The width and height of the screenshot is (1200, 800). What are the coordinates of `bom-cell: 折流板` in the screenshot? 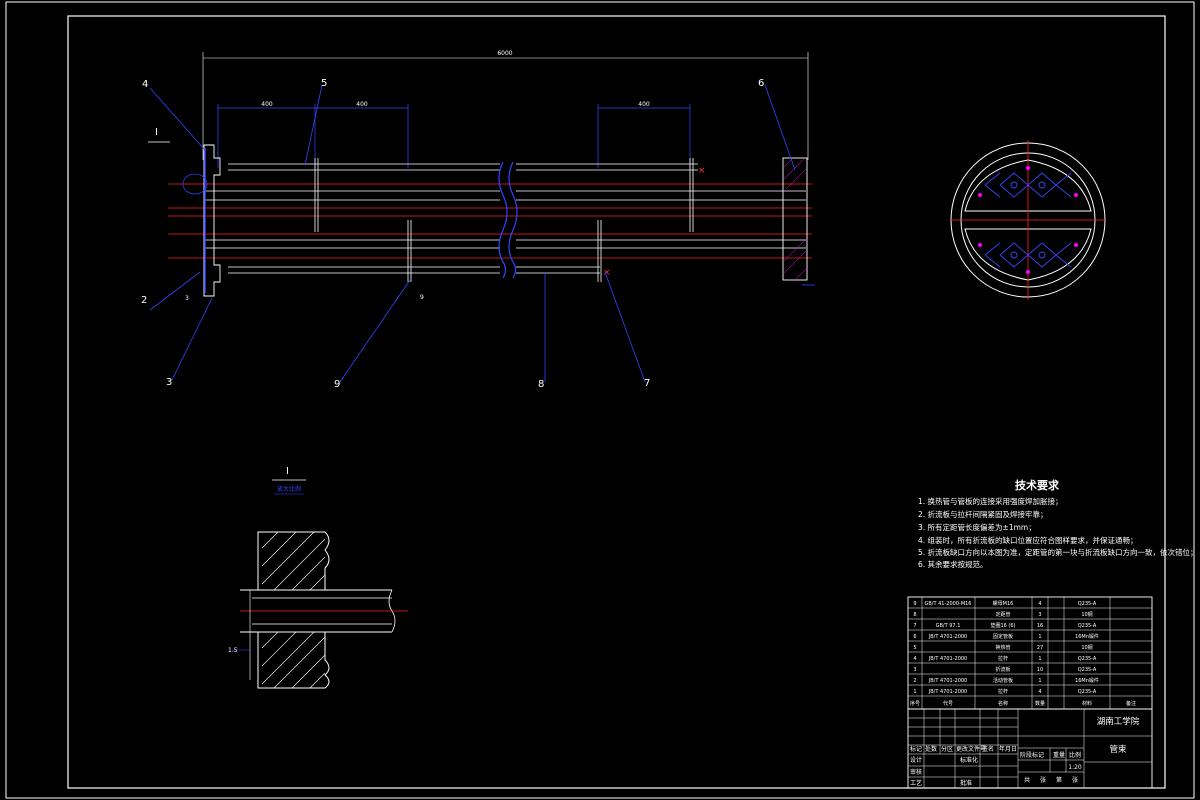 It's located at (1002, 669).